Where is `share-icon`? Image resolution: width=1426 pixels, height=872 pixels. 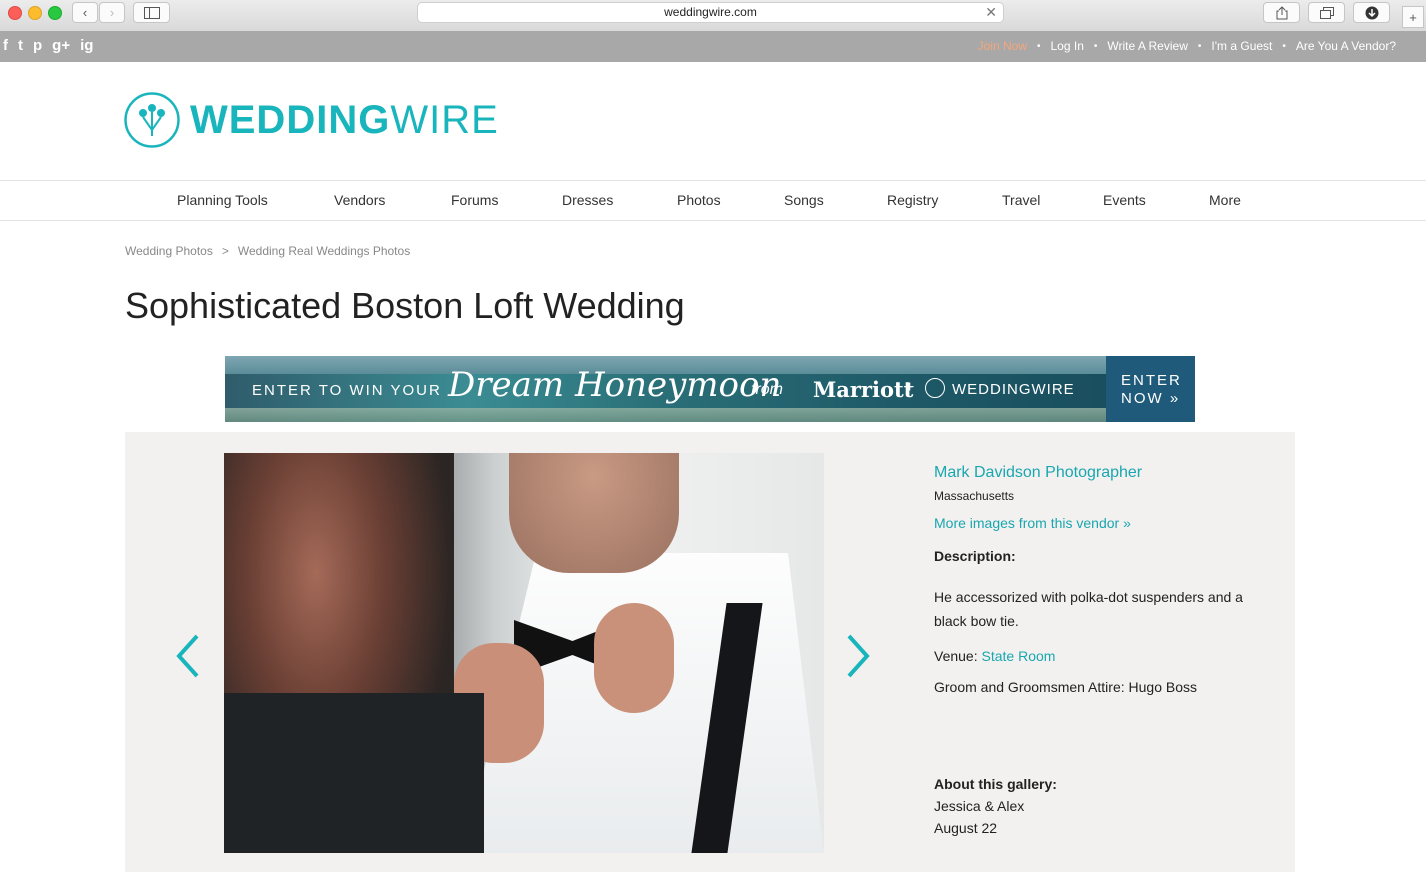 share-icon is located at coordinates (1281, 12).